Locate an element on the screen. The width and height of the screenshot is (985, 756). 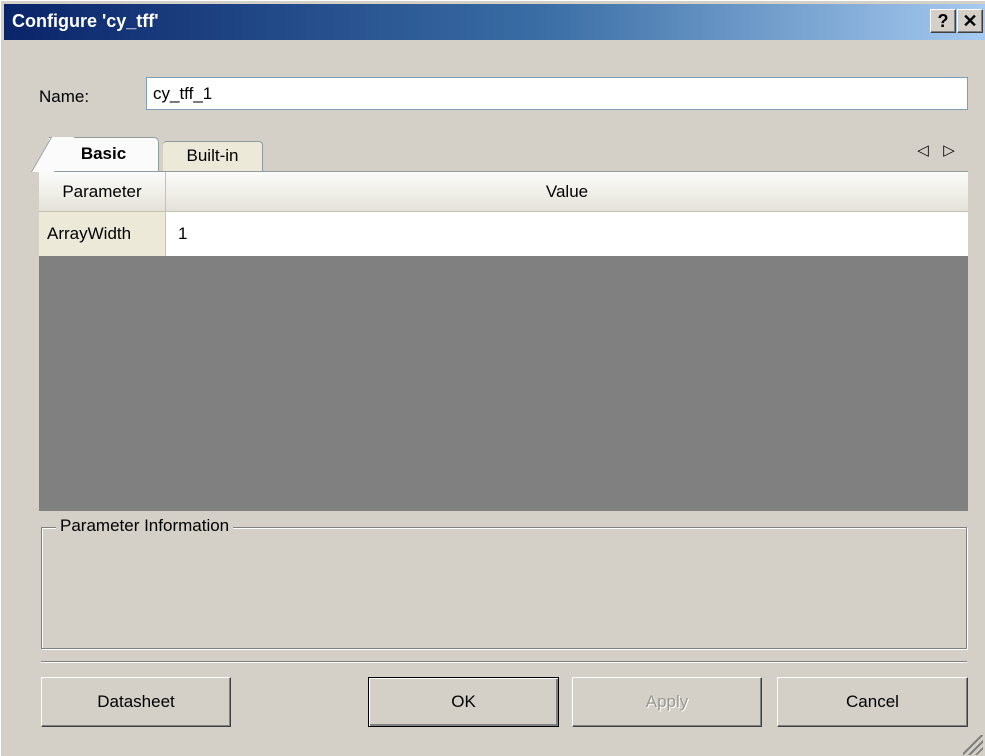
close-button: ✕ is located at coordinates (970, 21).